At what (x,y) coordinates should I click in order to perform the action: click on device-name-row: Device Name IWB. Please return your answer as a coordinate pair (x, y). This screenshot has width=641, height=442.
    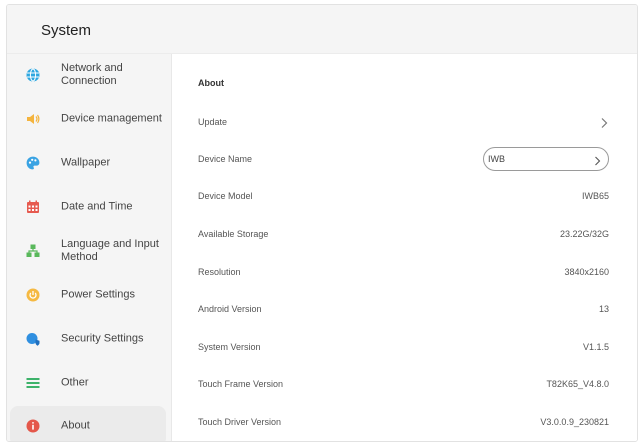
    Looking at the image, I should click on (403, 159).